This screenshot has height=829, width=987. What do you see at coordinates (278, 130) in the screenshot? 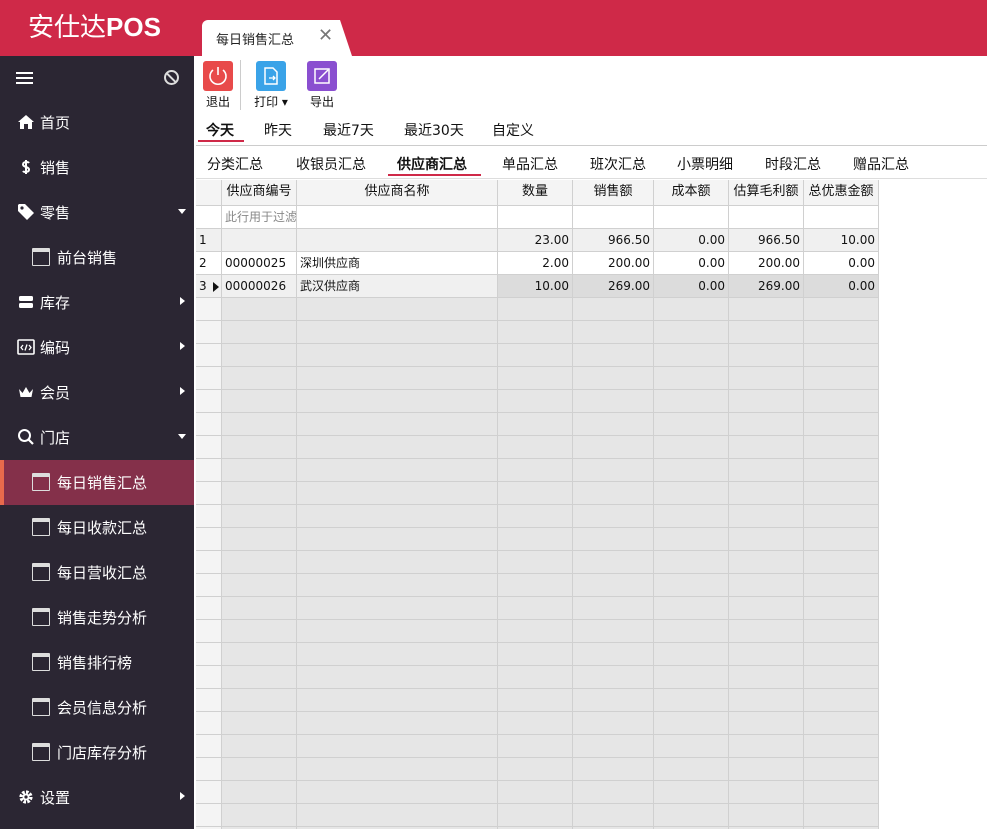
I see `tab-yesterday: 昨天` at bounding box center [278, 130].